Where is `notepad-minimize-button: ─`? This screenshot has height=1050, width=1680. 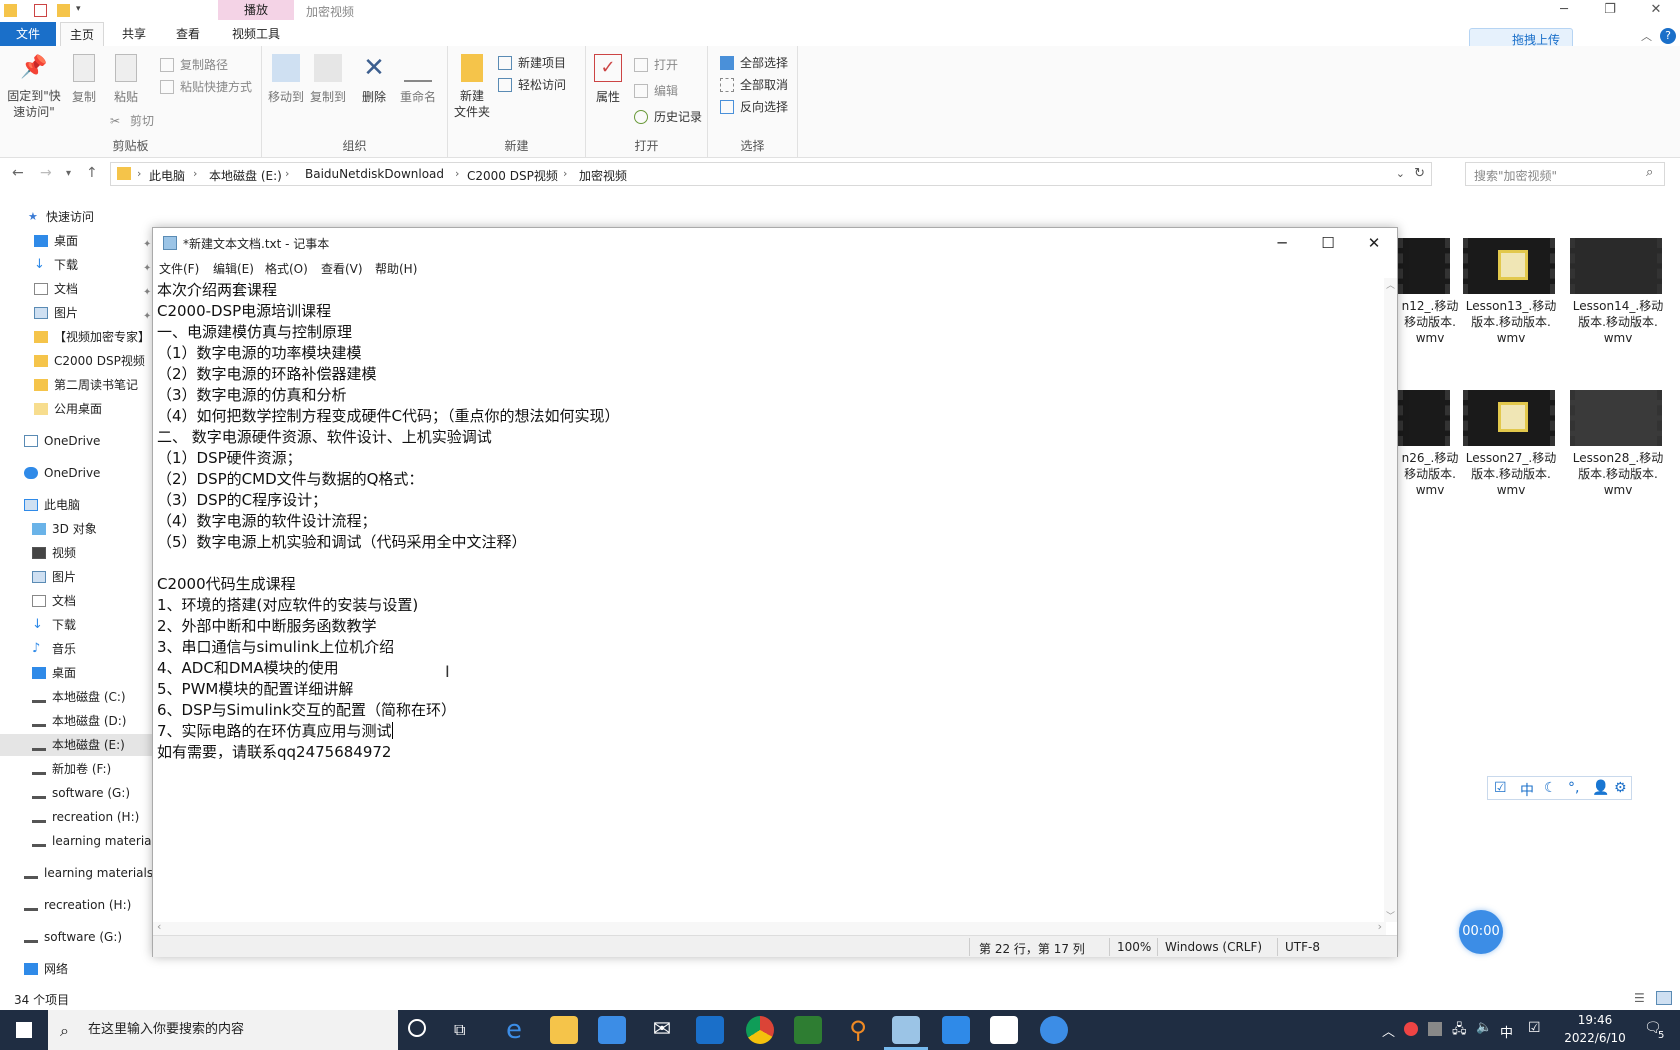
notepad-minimize-button: ─ is located at coordinates (1282, 243).